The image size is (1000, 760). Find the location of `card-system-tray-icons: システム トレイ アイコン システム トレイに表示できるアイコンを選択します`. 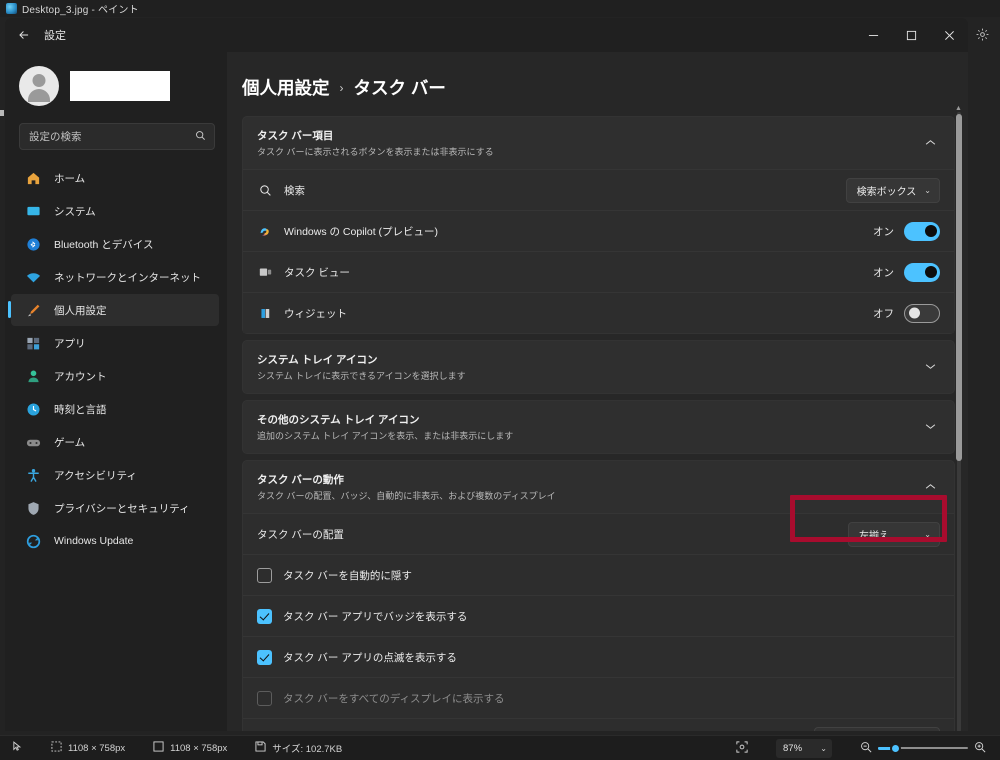

card-system-tray-icons: システム トレイ アイコン システム トレイに表示できるアイコンを選択します is located at coordinates (598, 367).